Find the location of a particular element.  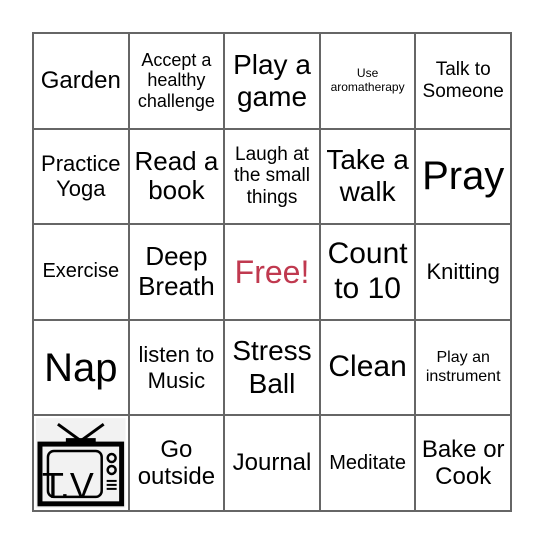

cell-label: Use aromatherapy is located at coordinates (367, 80).